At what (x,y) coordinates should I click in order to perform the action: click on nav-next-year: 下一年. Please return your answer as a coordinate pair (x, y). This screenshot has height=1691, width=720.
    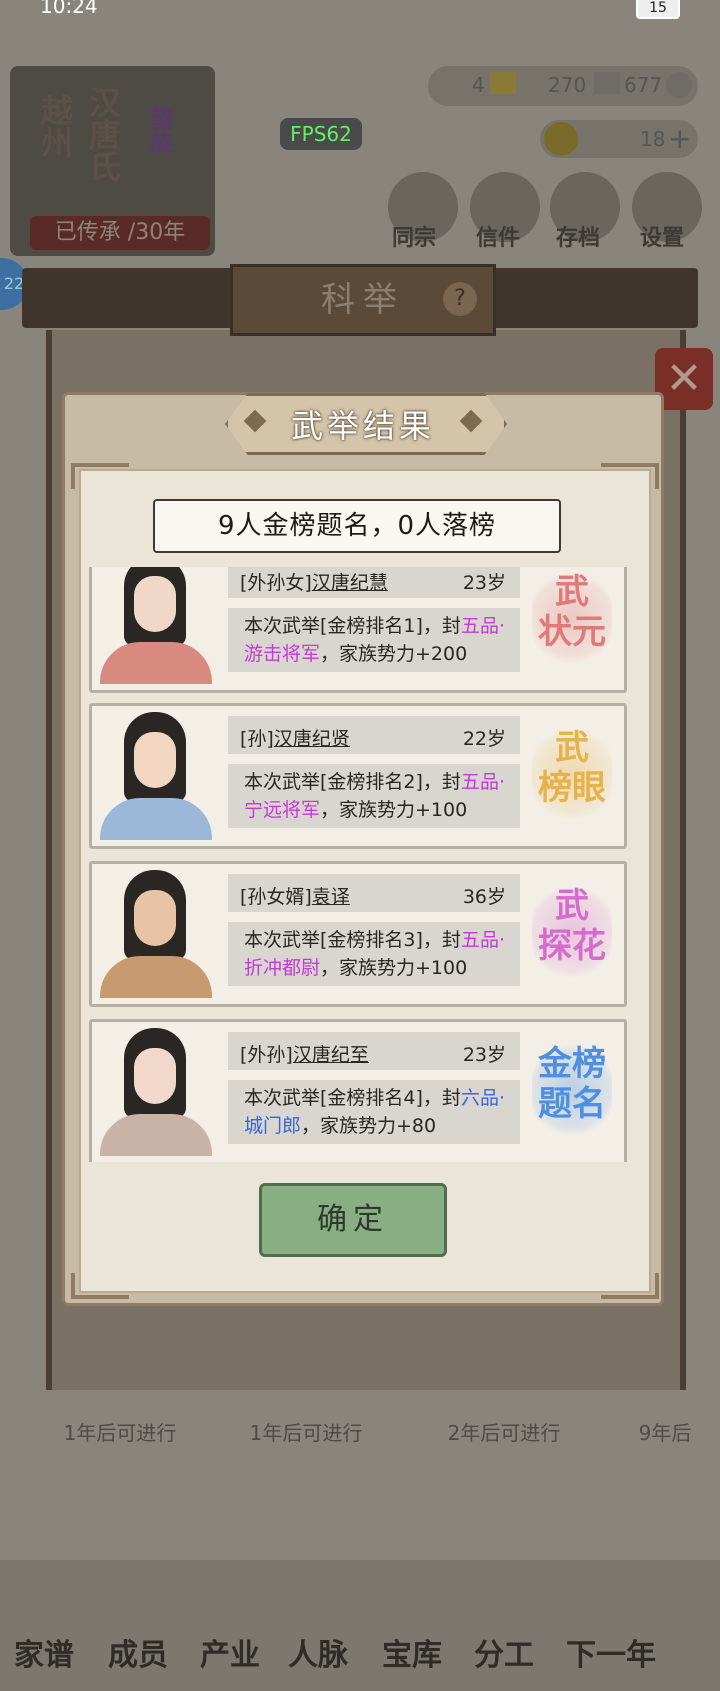
    Looking at the image, I should click on (611, 1652).